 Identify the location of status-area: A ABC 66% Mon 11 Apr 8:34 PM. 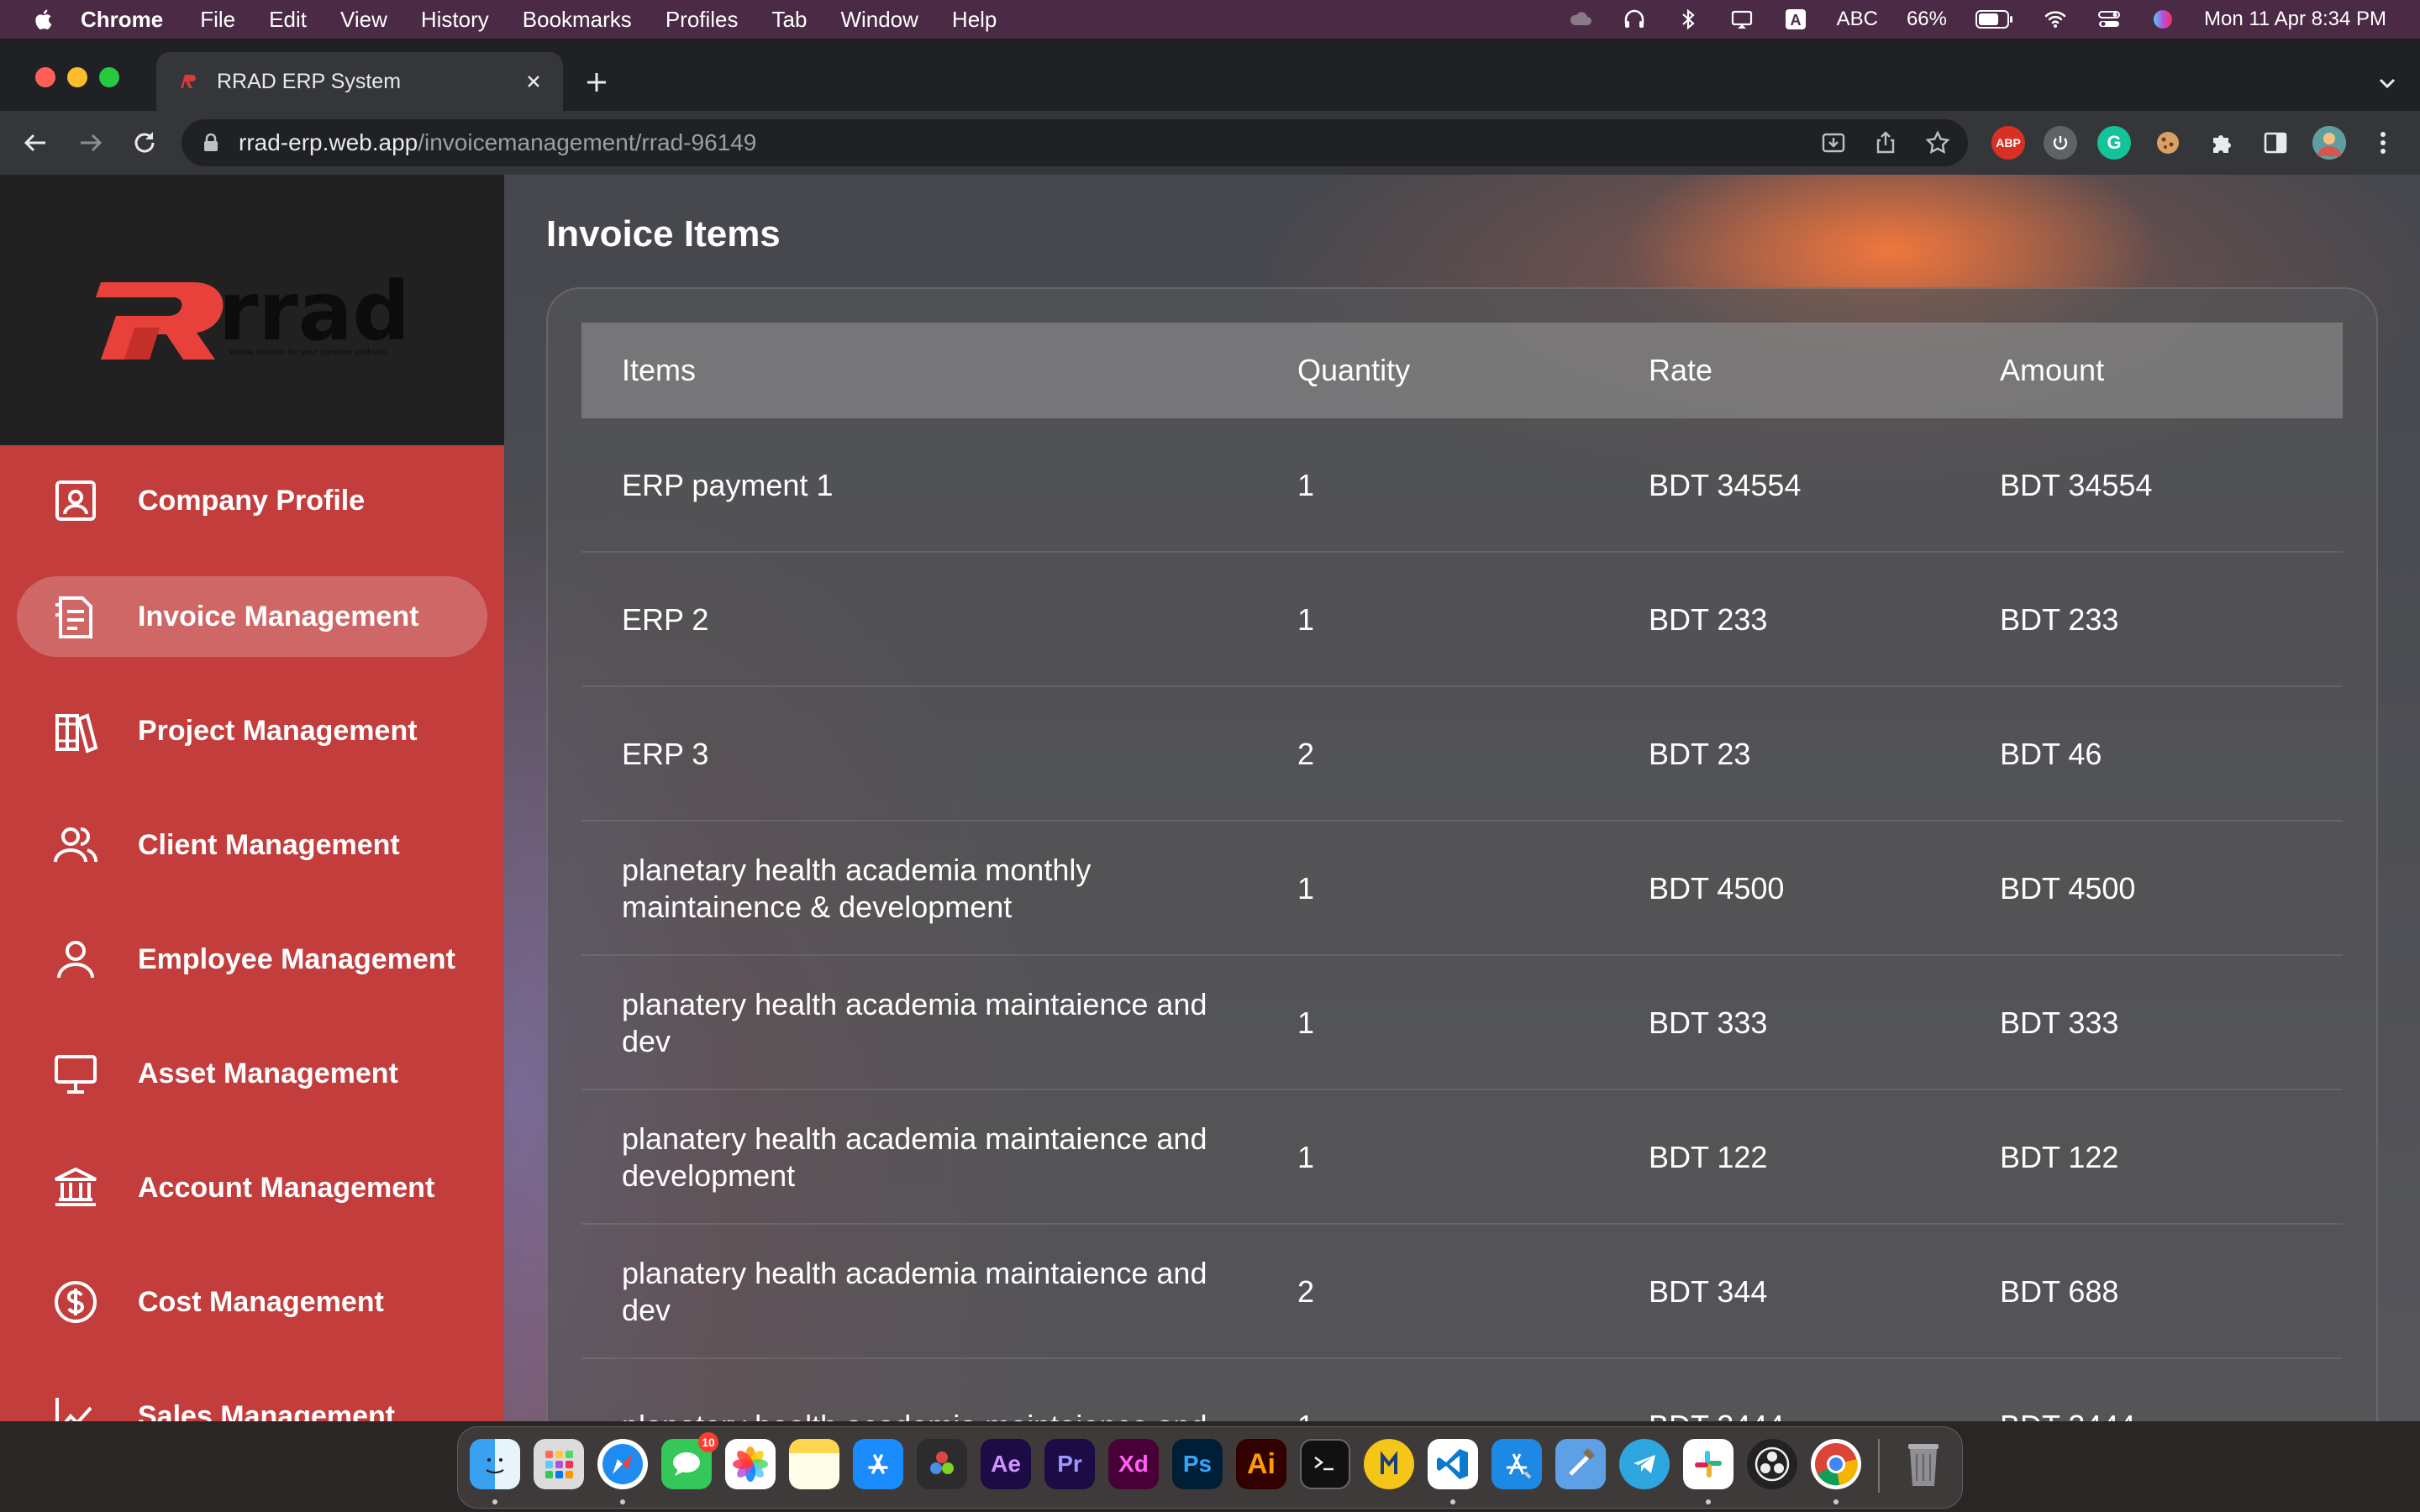
(1977, 19).